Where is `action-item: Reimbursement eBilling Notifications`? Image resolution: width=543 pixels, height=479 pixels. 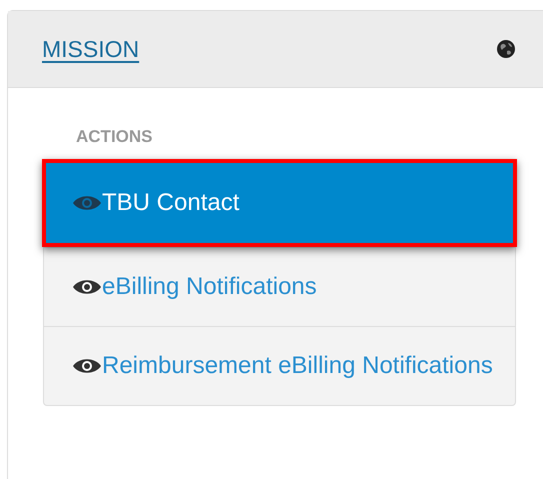 action-item: Reimbursement eBilling Notifications is located at coordinates (279, 365).